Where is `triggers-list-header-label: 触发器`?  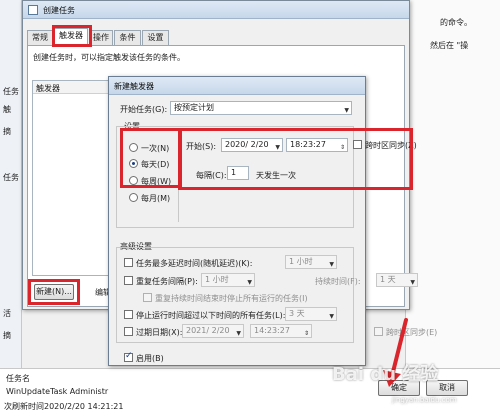 triggers-list-header-label: 触发器 is located at coordinates (48, 88).